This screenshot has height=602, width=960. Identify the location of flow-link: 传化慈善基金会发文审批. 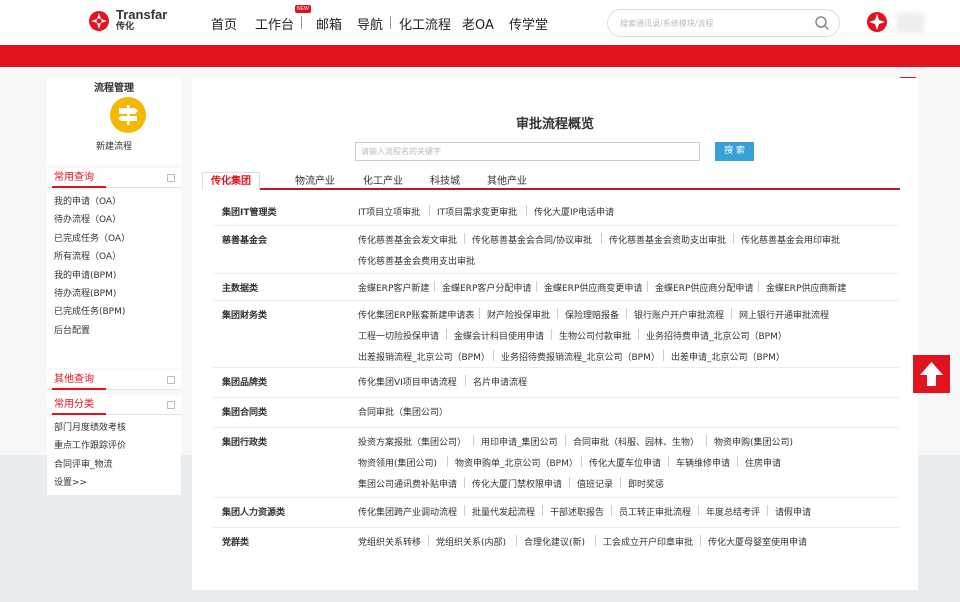
(407, 239).